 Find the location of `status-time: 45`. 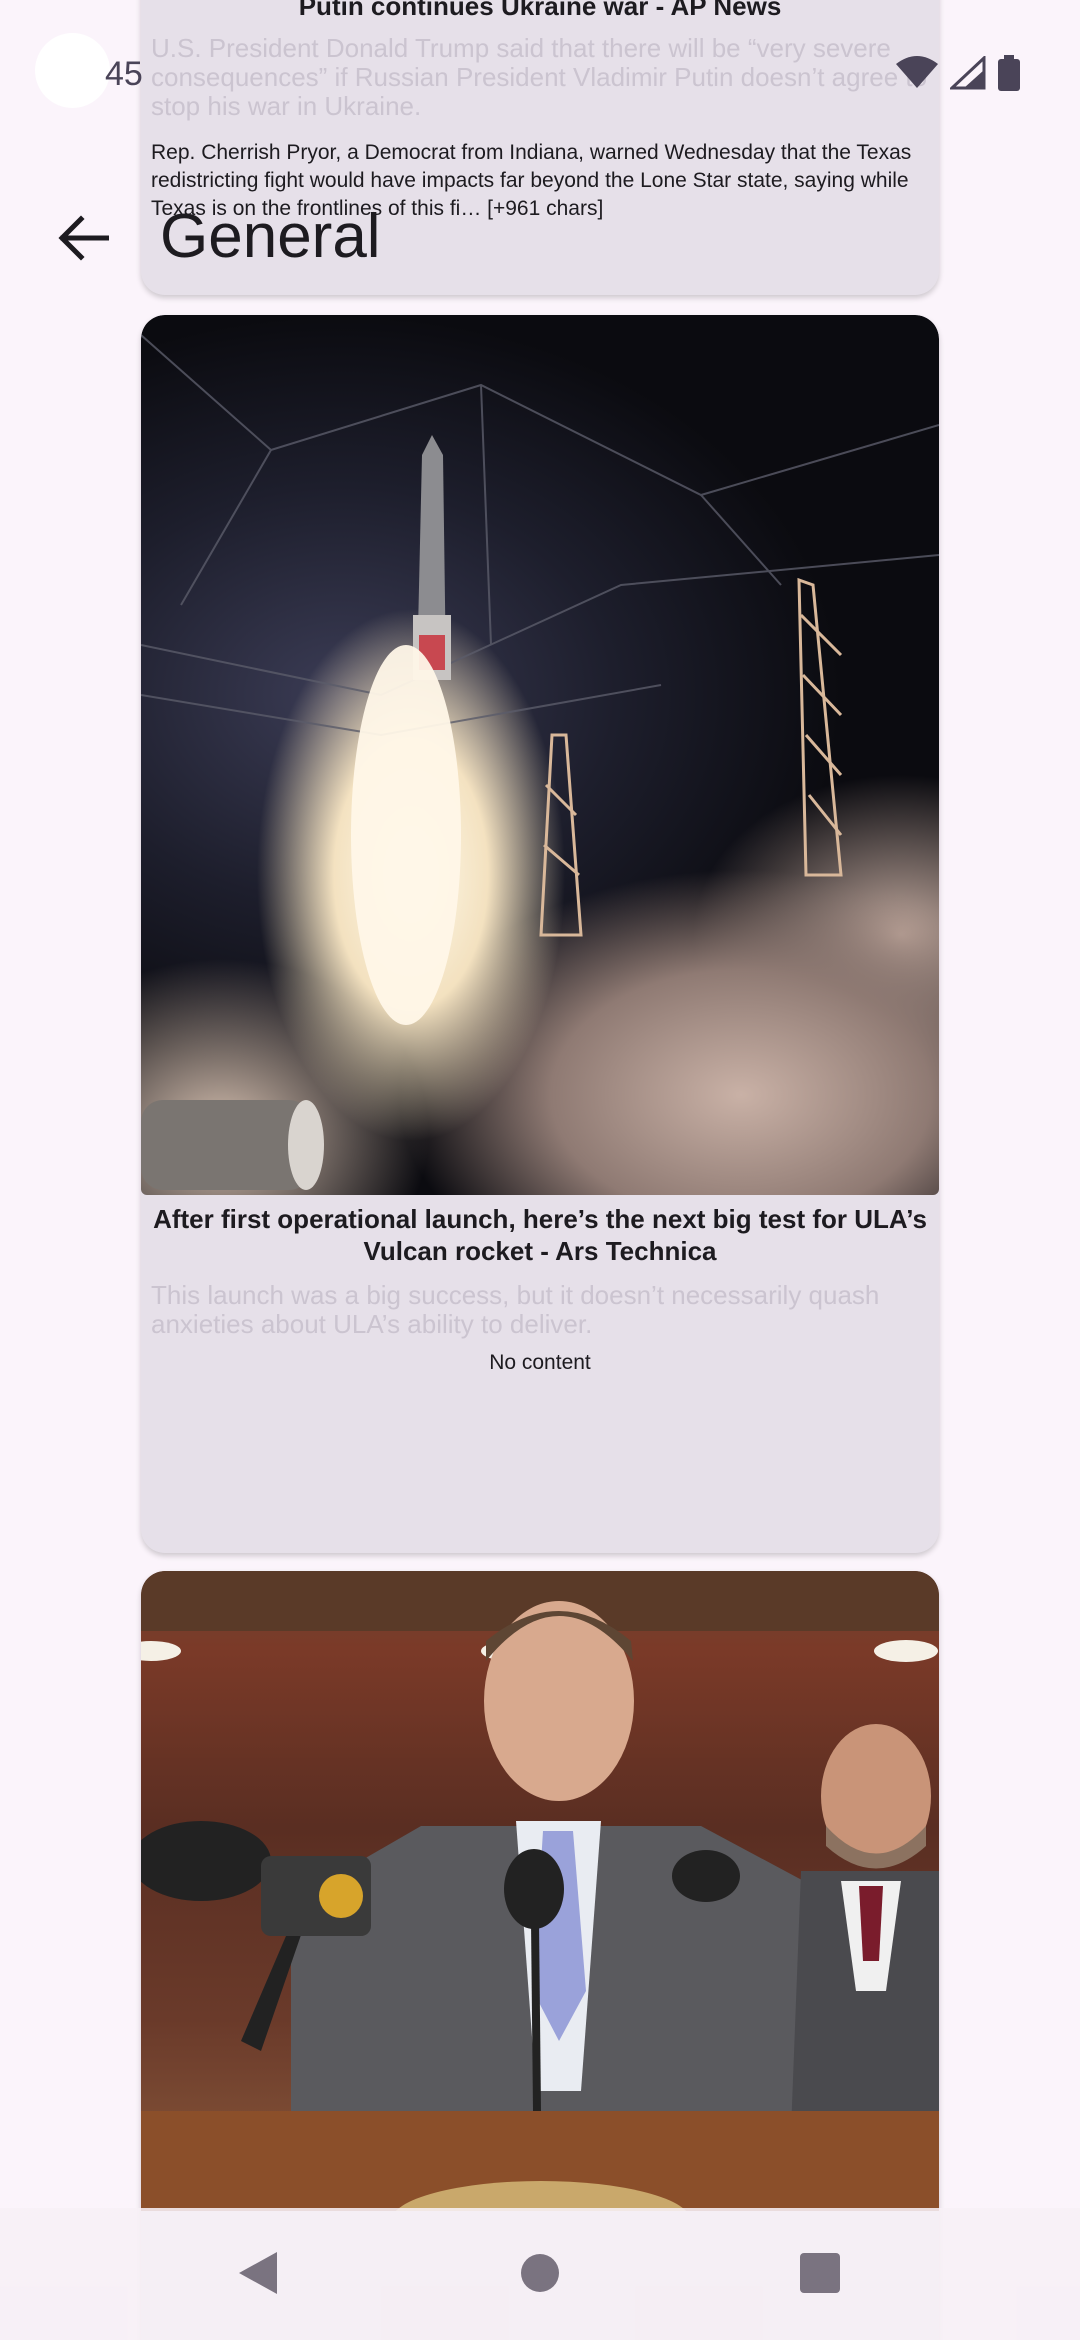

status-time: 45 is located at coordinates (124, 74).